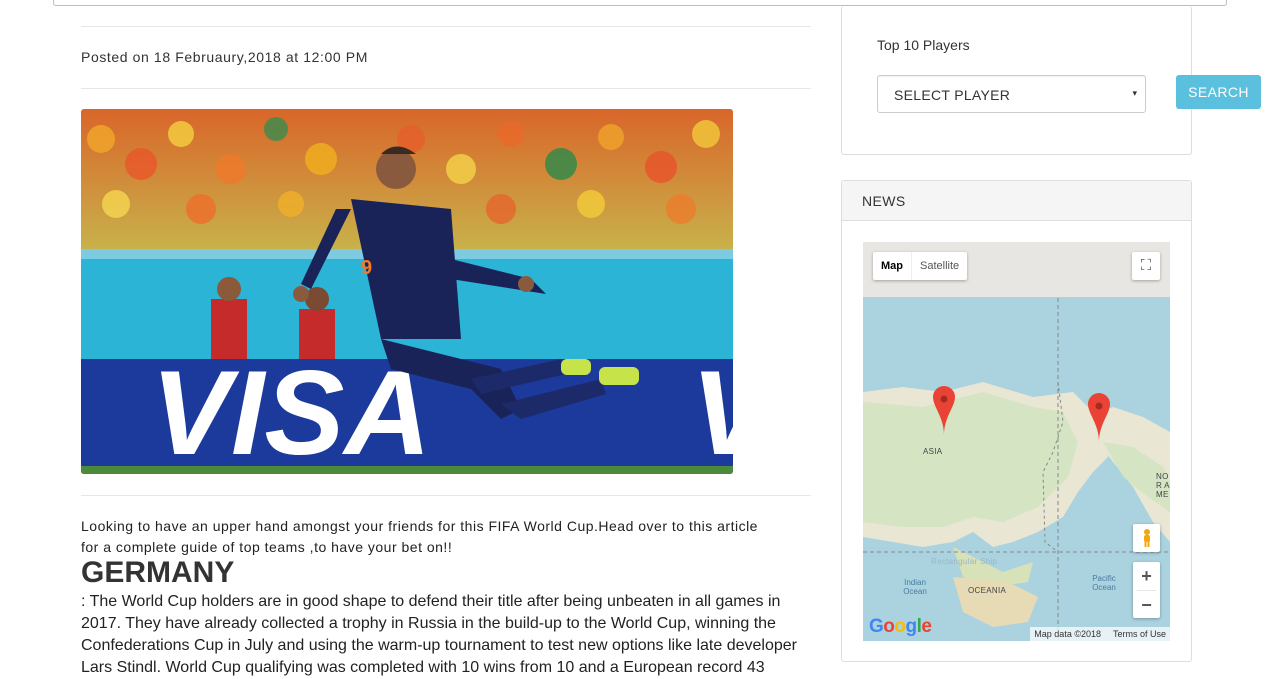  Describe the element at coordinates (915, 587) in the screenshot. I see `map-label-indian-ocean: Indian Ocean` at that location.